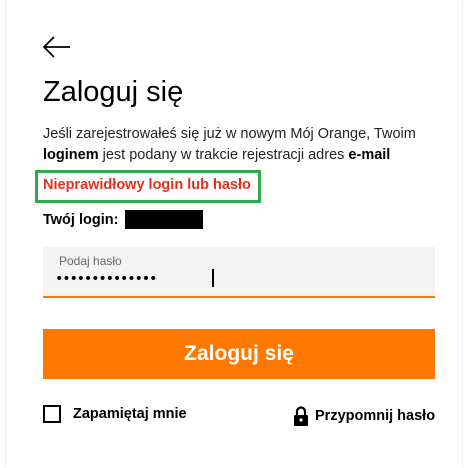 This screenshot has width=474, height=468. Describe the element at coordinates (223, 155) in the screenshot. I see `info-text-part2: jest podany w trakcie rejestracji adres` at that location.